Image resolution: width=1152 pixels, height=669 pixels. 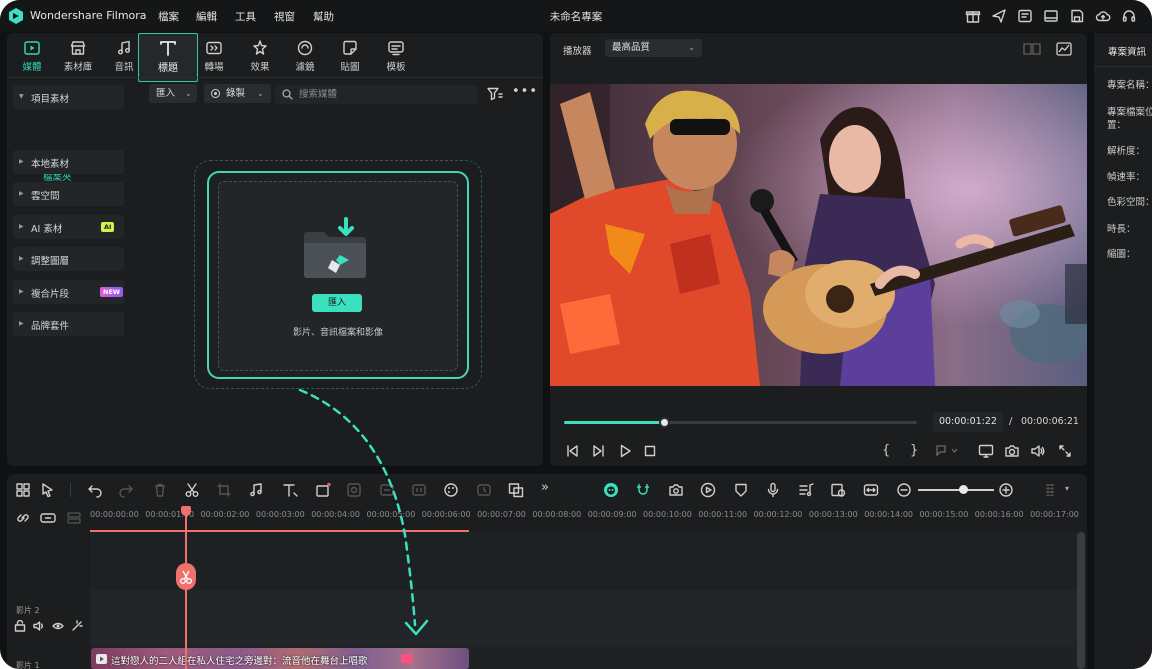 I want to click on sidebar-item-cloud: ▶ 雲空間, so click(x=68, y=194).